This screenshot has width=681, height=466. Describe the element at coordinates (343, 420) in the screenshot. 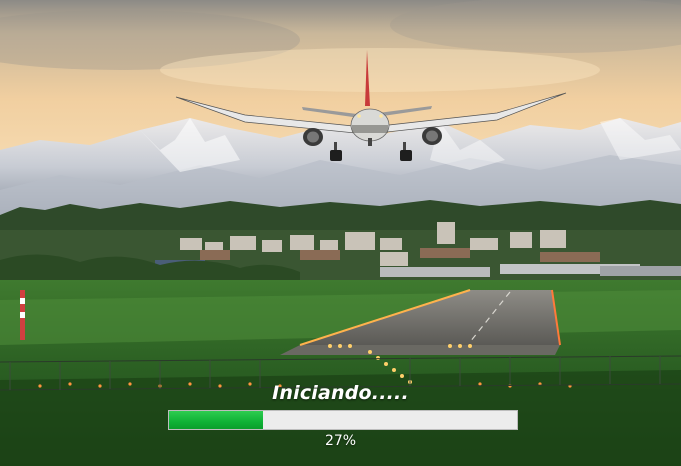

I see `loading-progress-bar` at that location.